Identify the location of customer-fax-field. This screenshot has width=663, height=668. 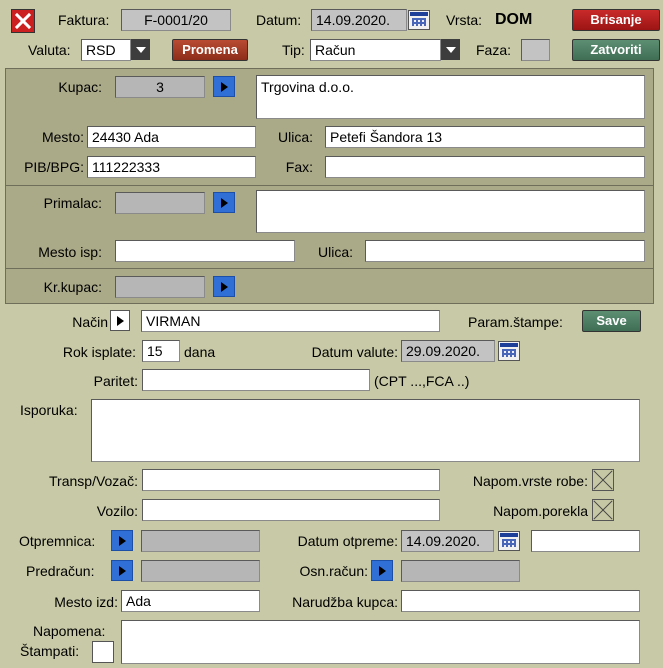
(485, 167).